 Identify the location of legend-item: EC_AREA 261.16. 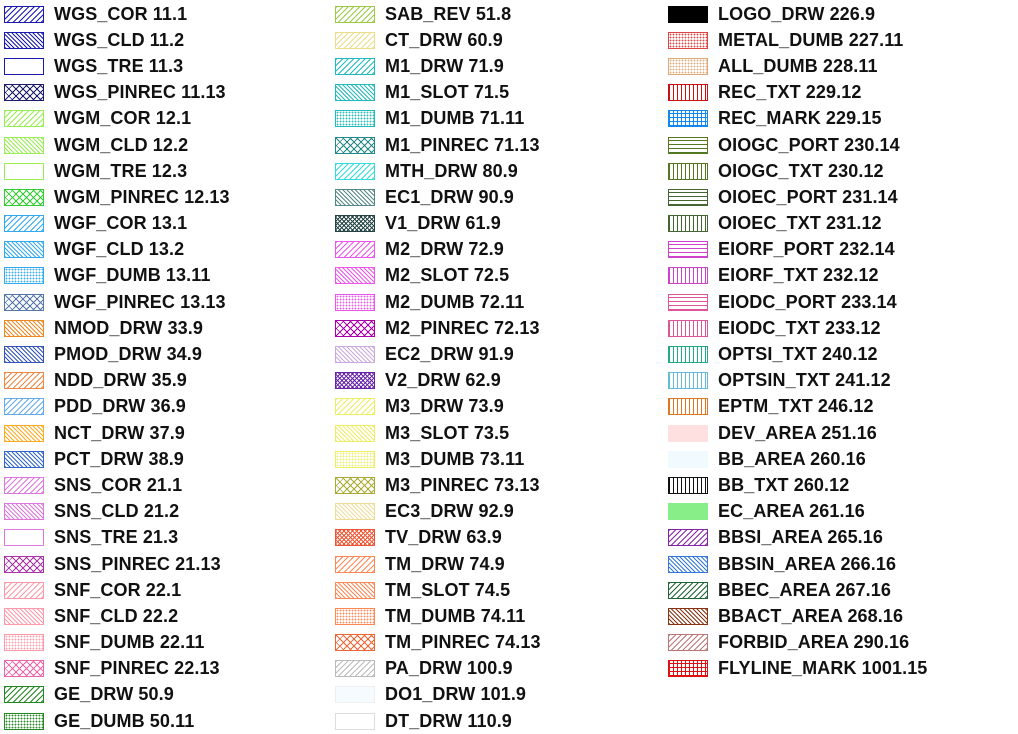
(797, 512).